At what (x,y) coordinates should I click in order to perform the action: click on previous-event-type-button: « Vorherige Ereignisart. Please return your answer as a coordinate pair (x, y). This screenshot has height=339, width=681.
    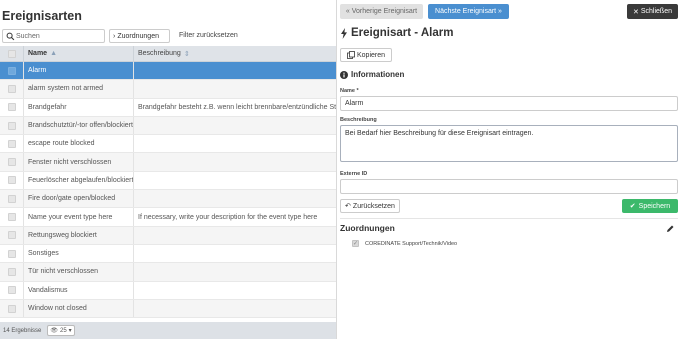
    Looking at the image, I should click on (381, 11).